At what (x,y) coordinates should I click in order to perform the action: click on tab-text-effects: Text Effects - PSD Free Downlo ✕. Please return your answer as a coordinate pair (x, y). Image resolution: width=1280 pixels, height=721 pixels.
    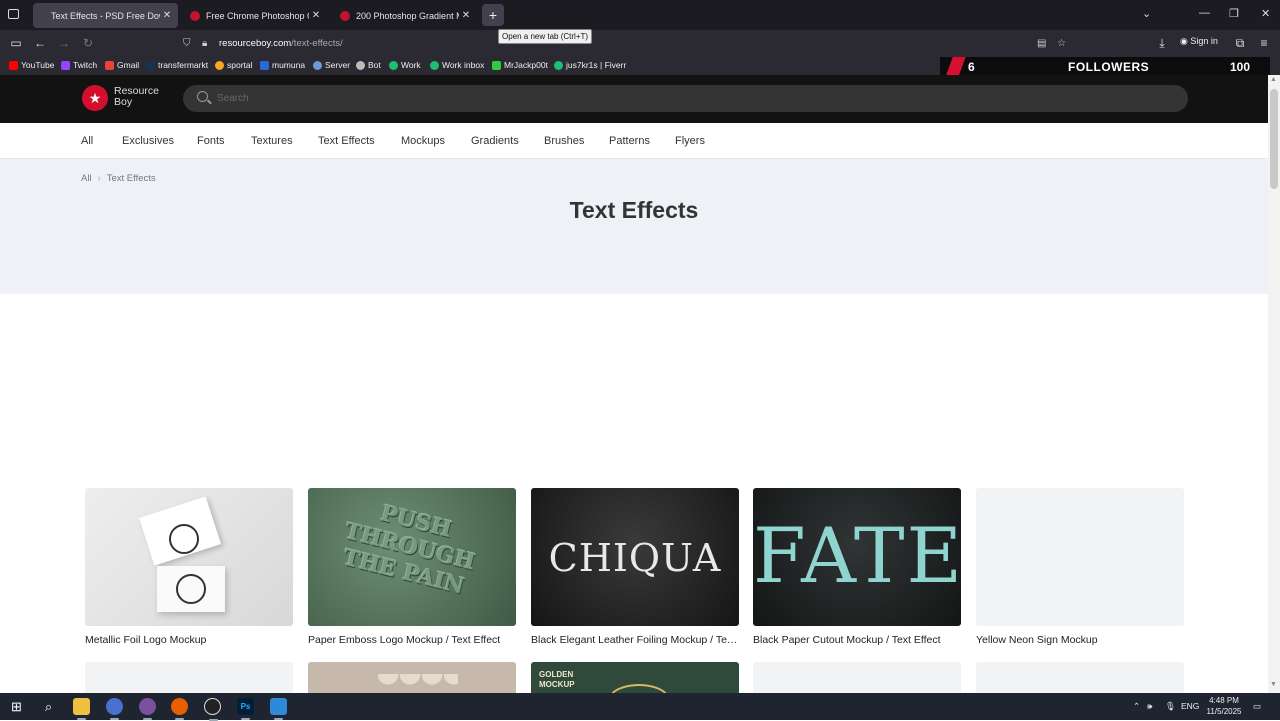
    Looking at the image, I should click on (105, 15).